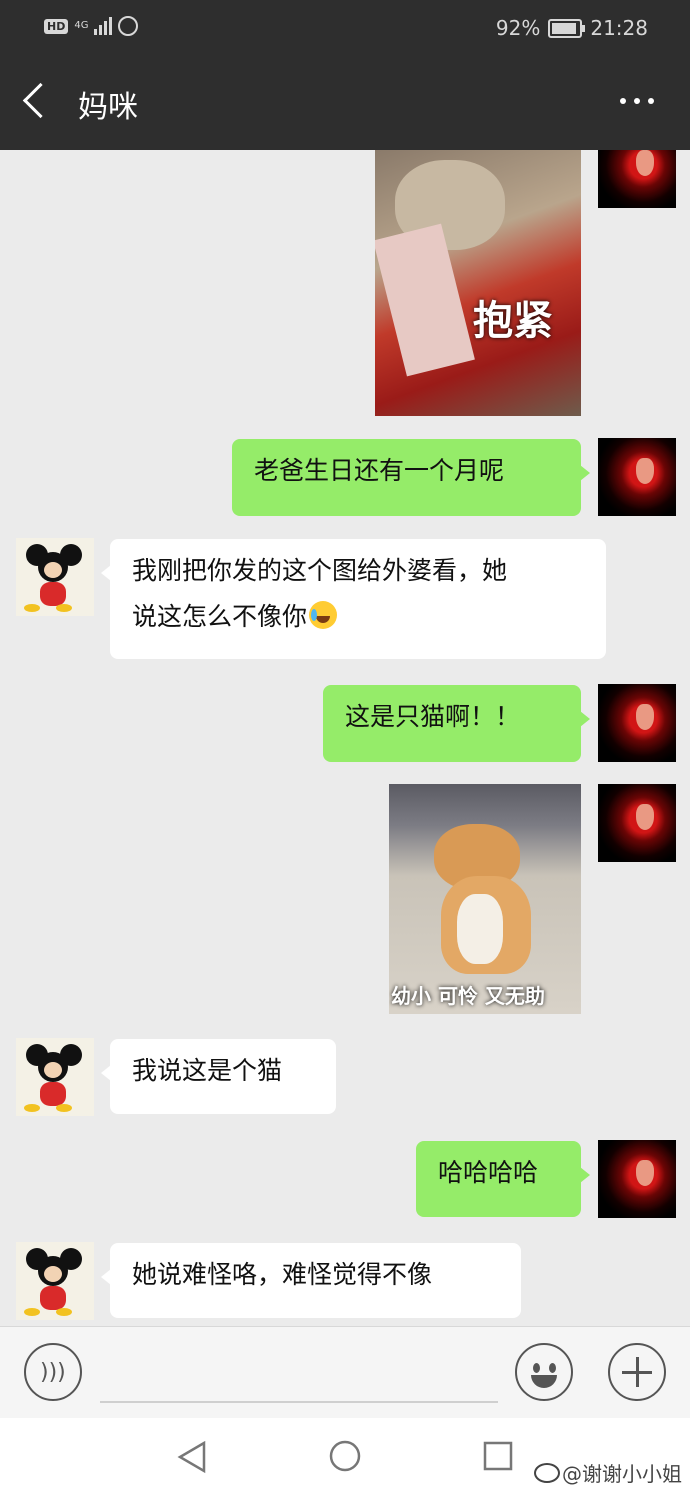 The width and height of the screenshot is (690, 1495). What do you see at coordinates (622, 1474) in the screenshot?
I see `watermark-text: @谢谢小小姐` at bounding box center [622, 1474].